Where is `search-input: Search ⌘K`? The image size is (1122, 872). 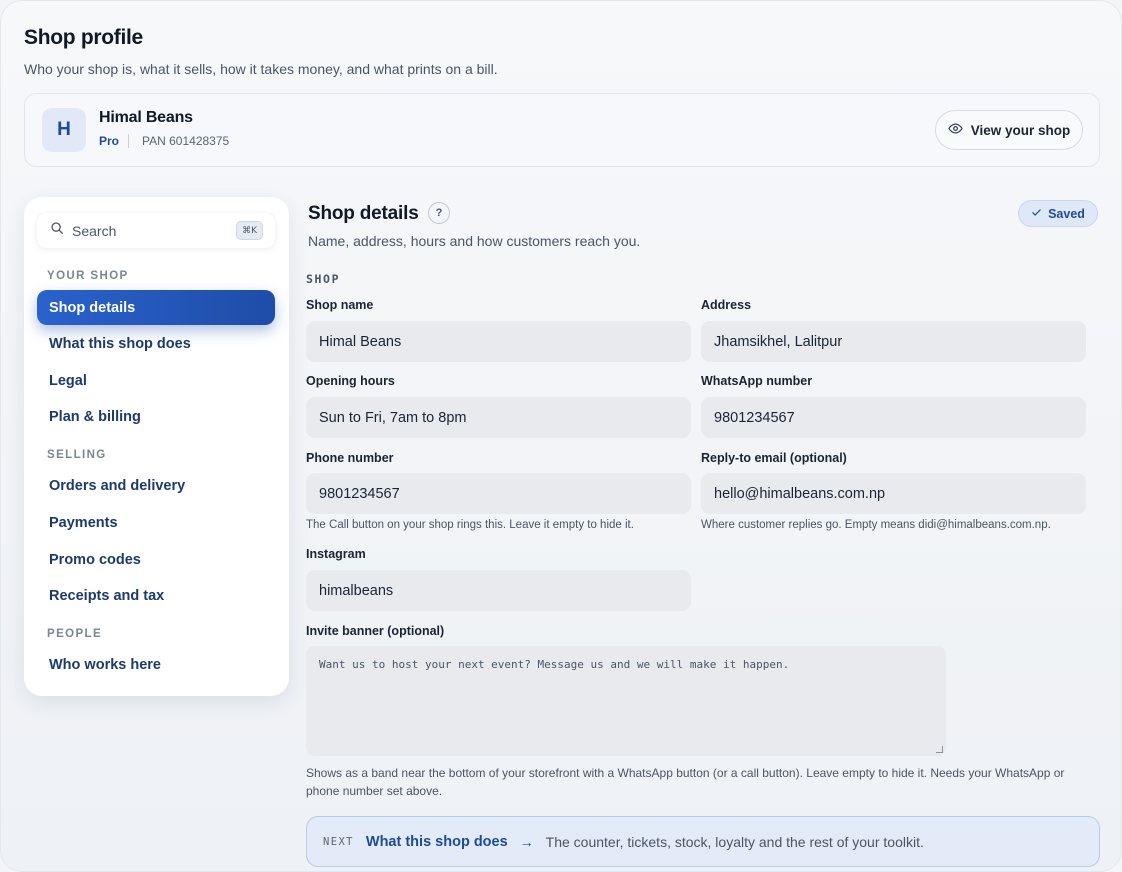 search-input: Search ⌘K is located at coordinates (156, 230).